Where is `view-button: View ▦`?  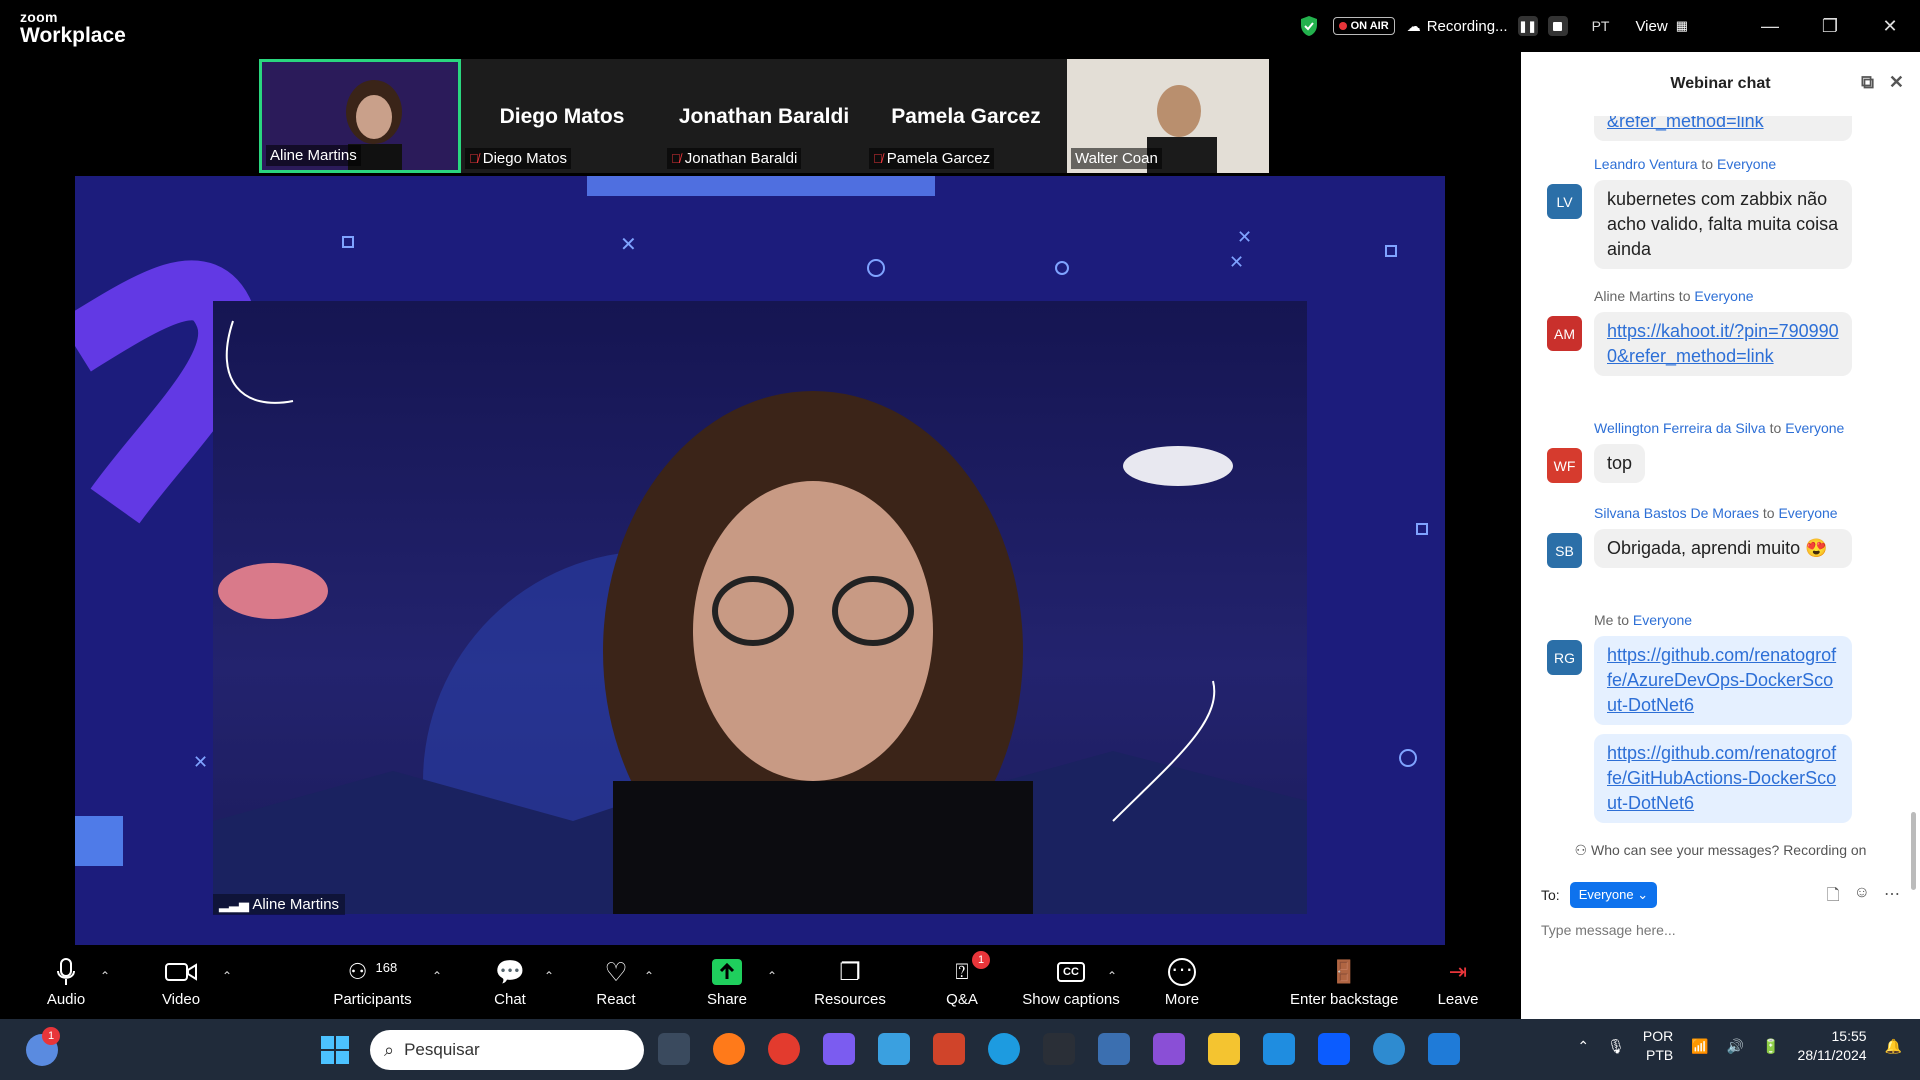
view-button: View ▦ is located at coordinates (1661, 26).